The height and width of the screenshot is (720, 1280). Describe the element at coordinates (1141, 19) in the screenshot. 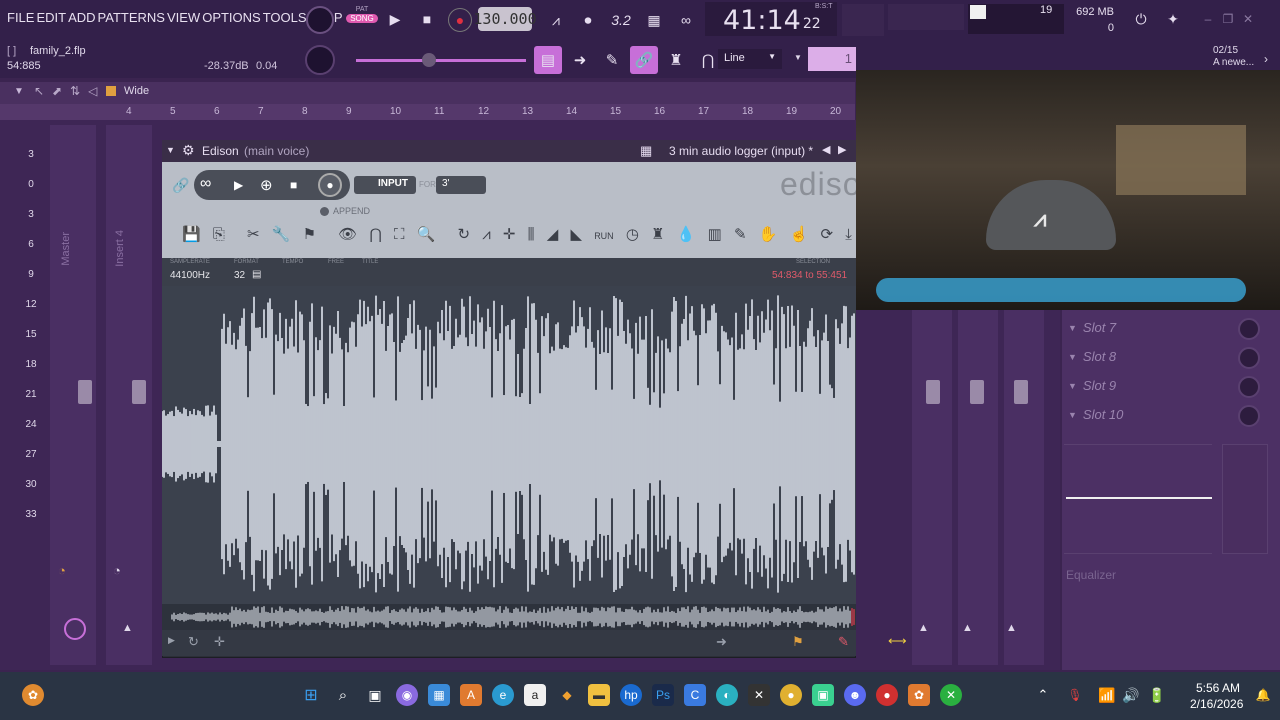

I see `power-icon: ⏻` at that location.